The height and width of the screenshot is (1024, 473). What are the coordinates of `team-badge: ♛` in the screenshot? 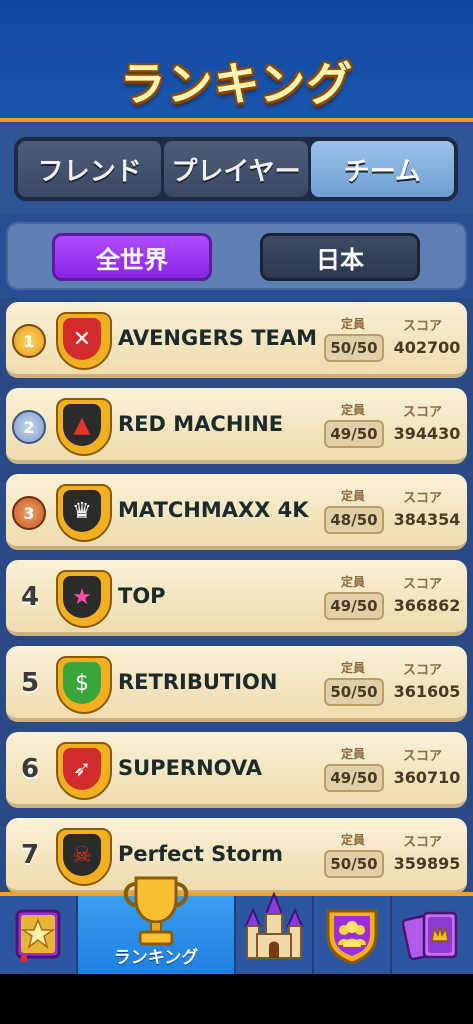 It's located at (84, 514).